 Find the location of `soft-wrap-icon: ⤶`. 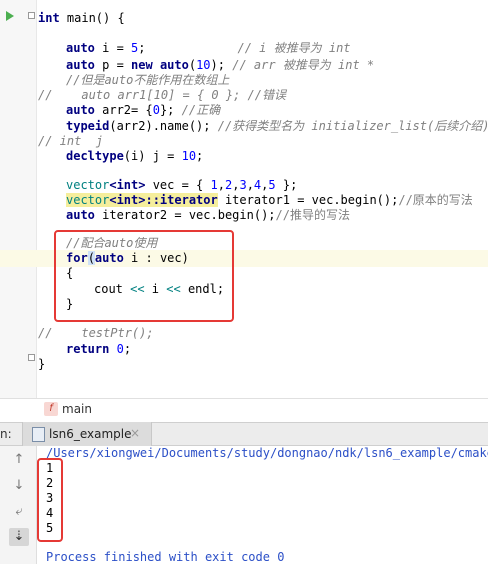

soft-wrap-icon: ⤶ is located at coordinates (19, 512).